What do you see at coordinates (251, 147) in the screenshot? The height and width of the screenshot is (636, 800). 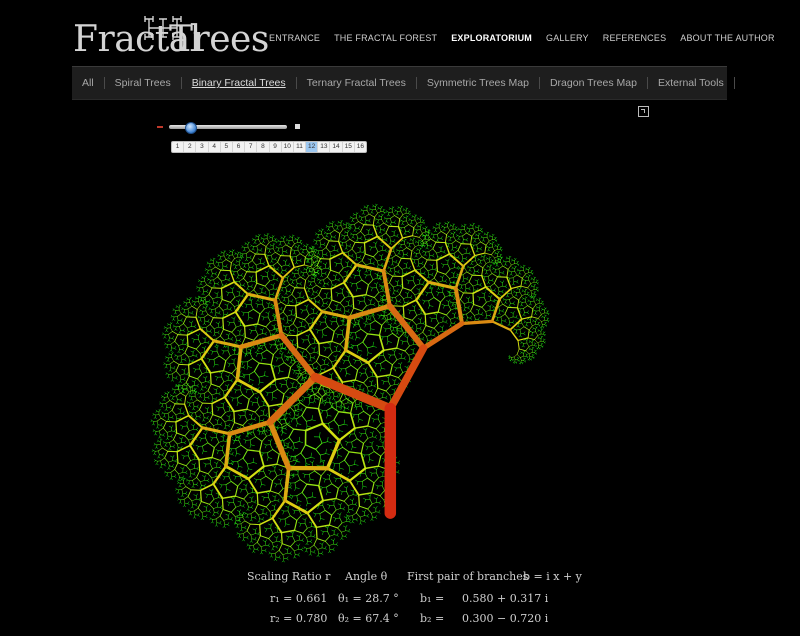 I see `step-7: 7` at bounding box center [251, 147].